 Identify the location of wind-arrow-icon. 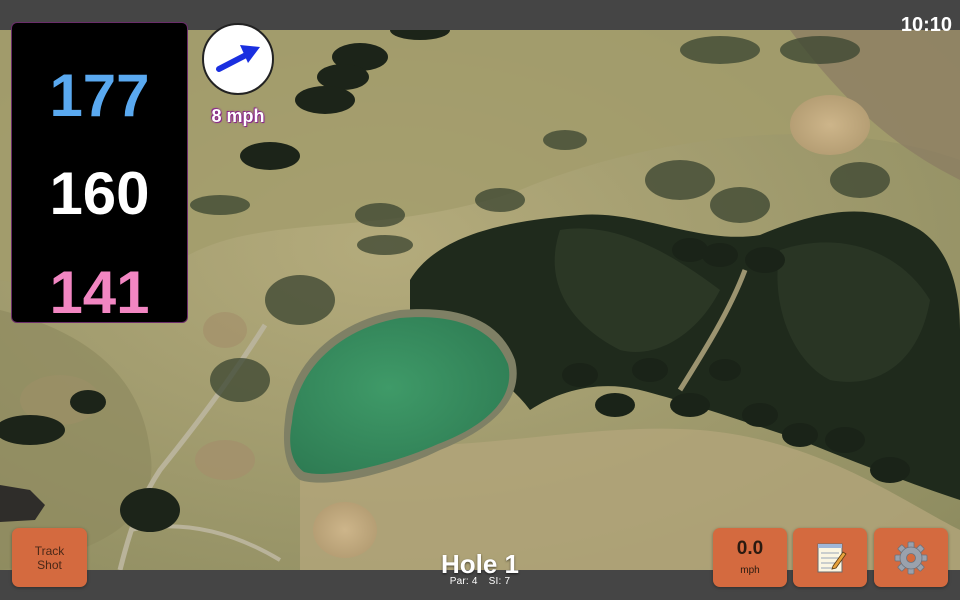
(238, 58).